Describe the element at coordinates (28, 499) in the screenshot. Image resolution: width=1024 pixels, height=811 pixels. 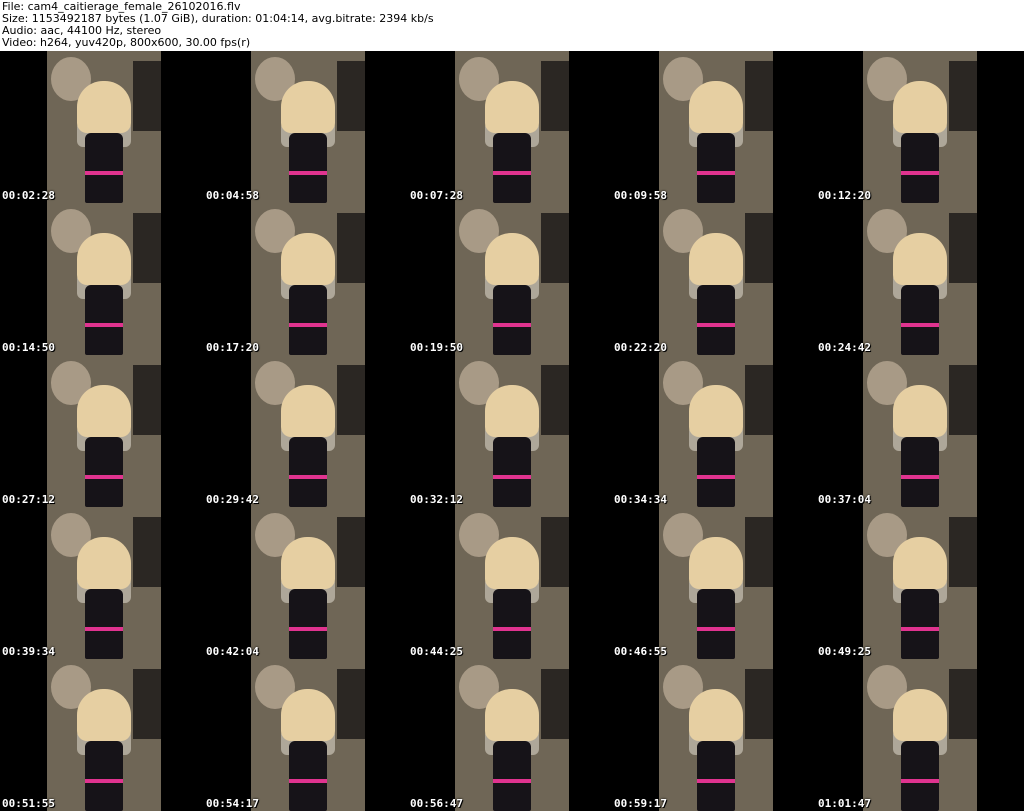
I see `thumbnail-timestamp: 00:27:12` at that location.